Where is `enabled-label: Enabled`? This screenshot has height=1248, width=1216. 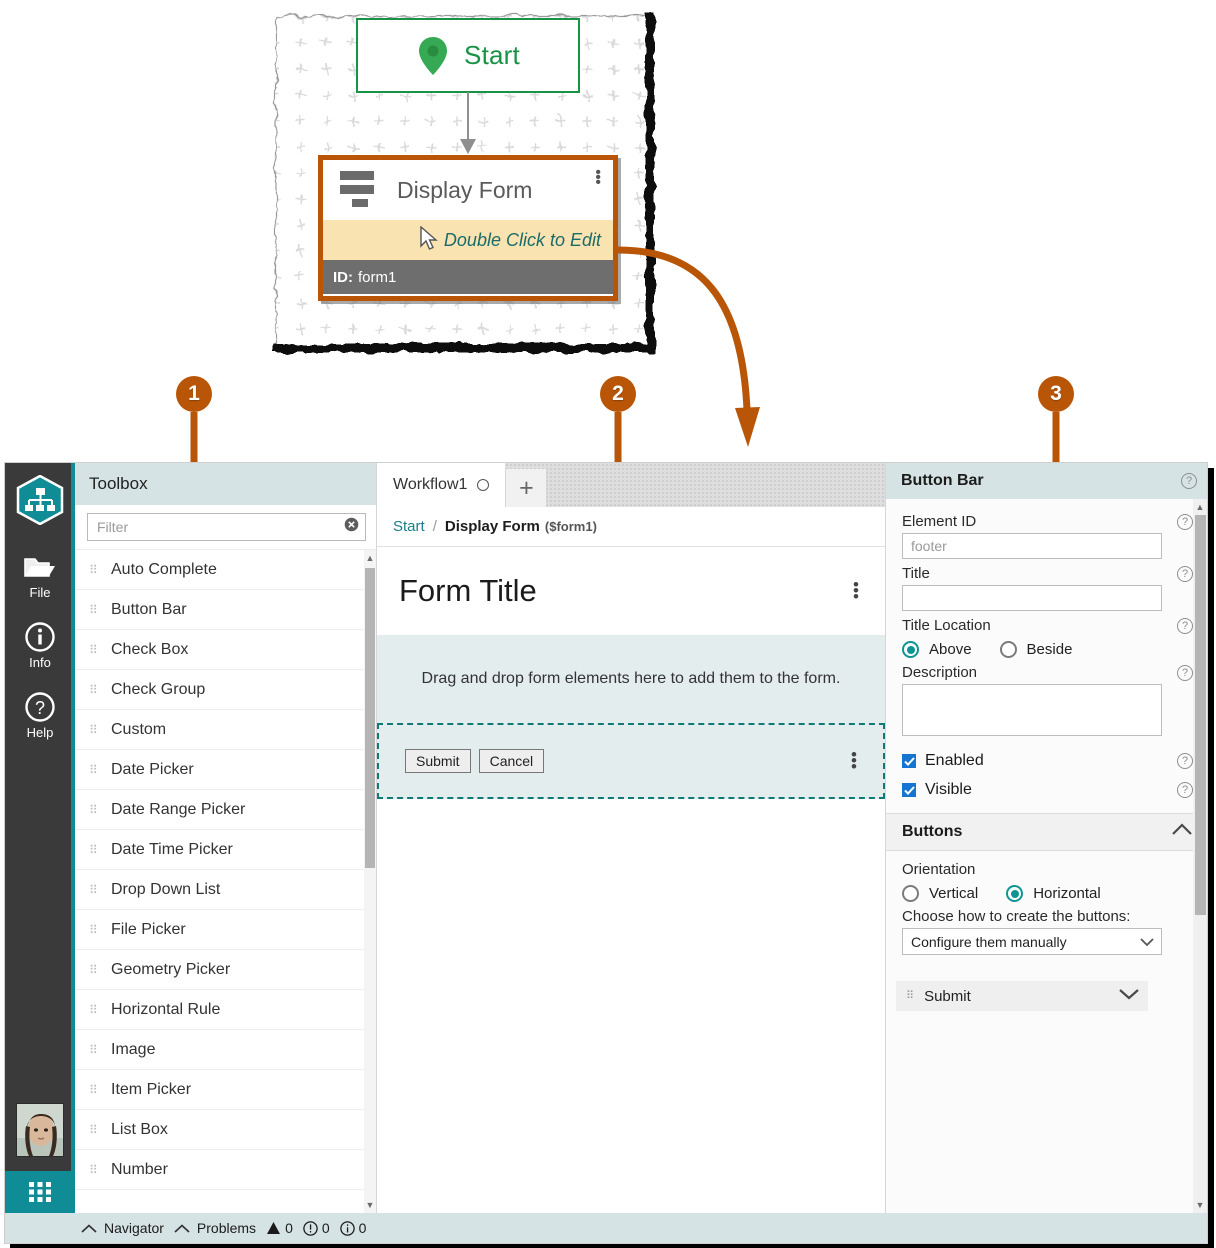
enabled-label: Enabled is located at coordinates (954, 760).